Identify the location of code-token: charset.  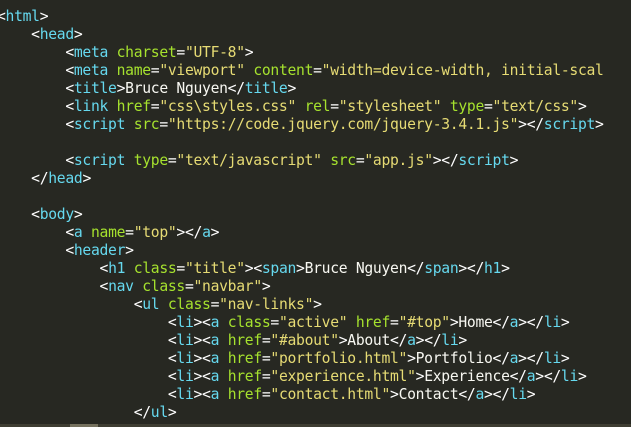
(146, 52).